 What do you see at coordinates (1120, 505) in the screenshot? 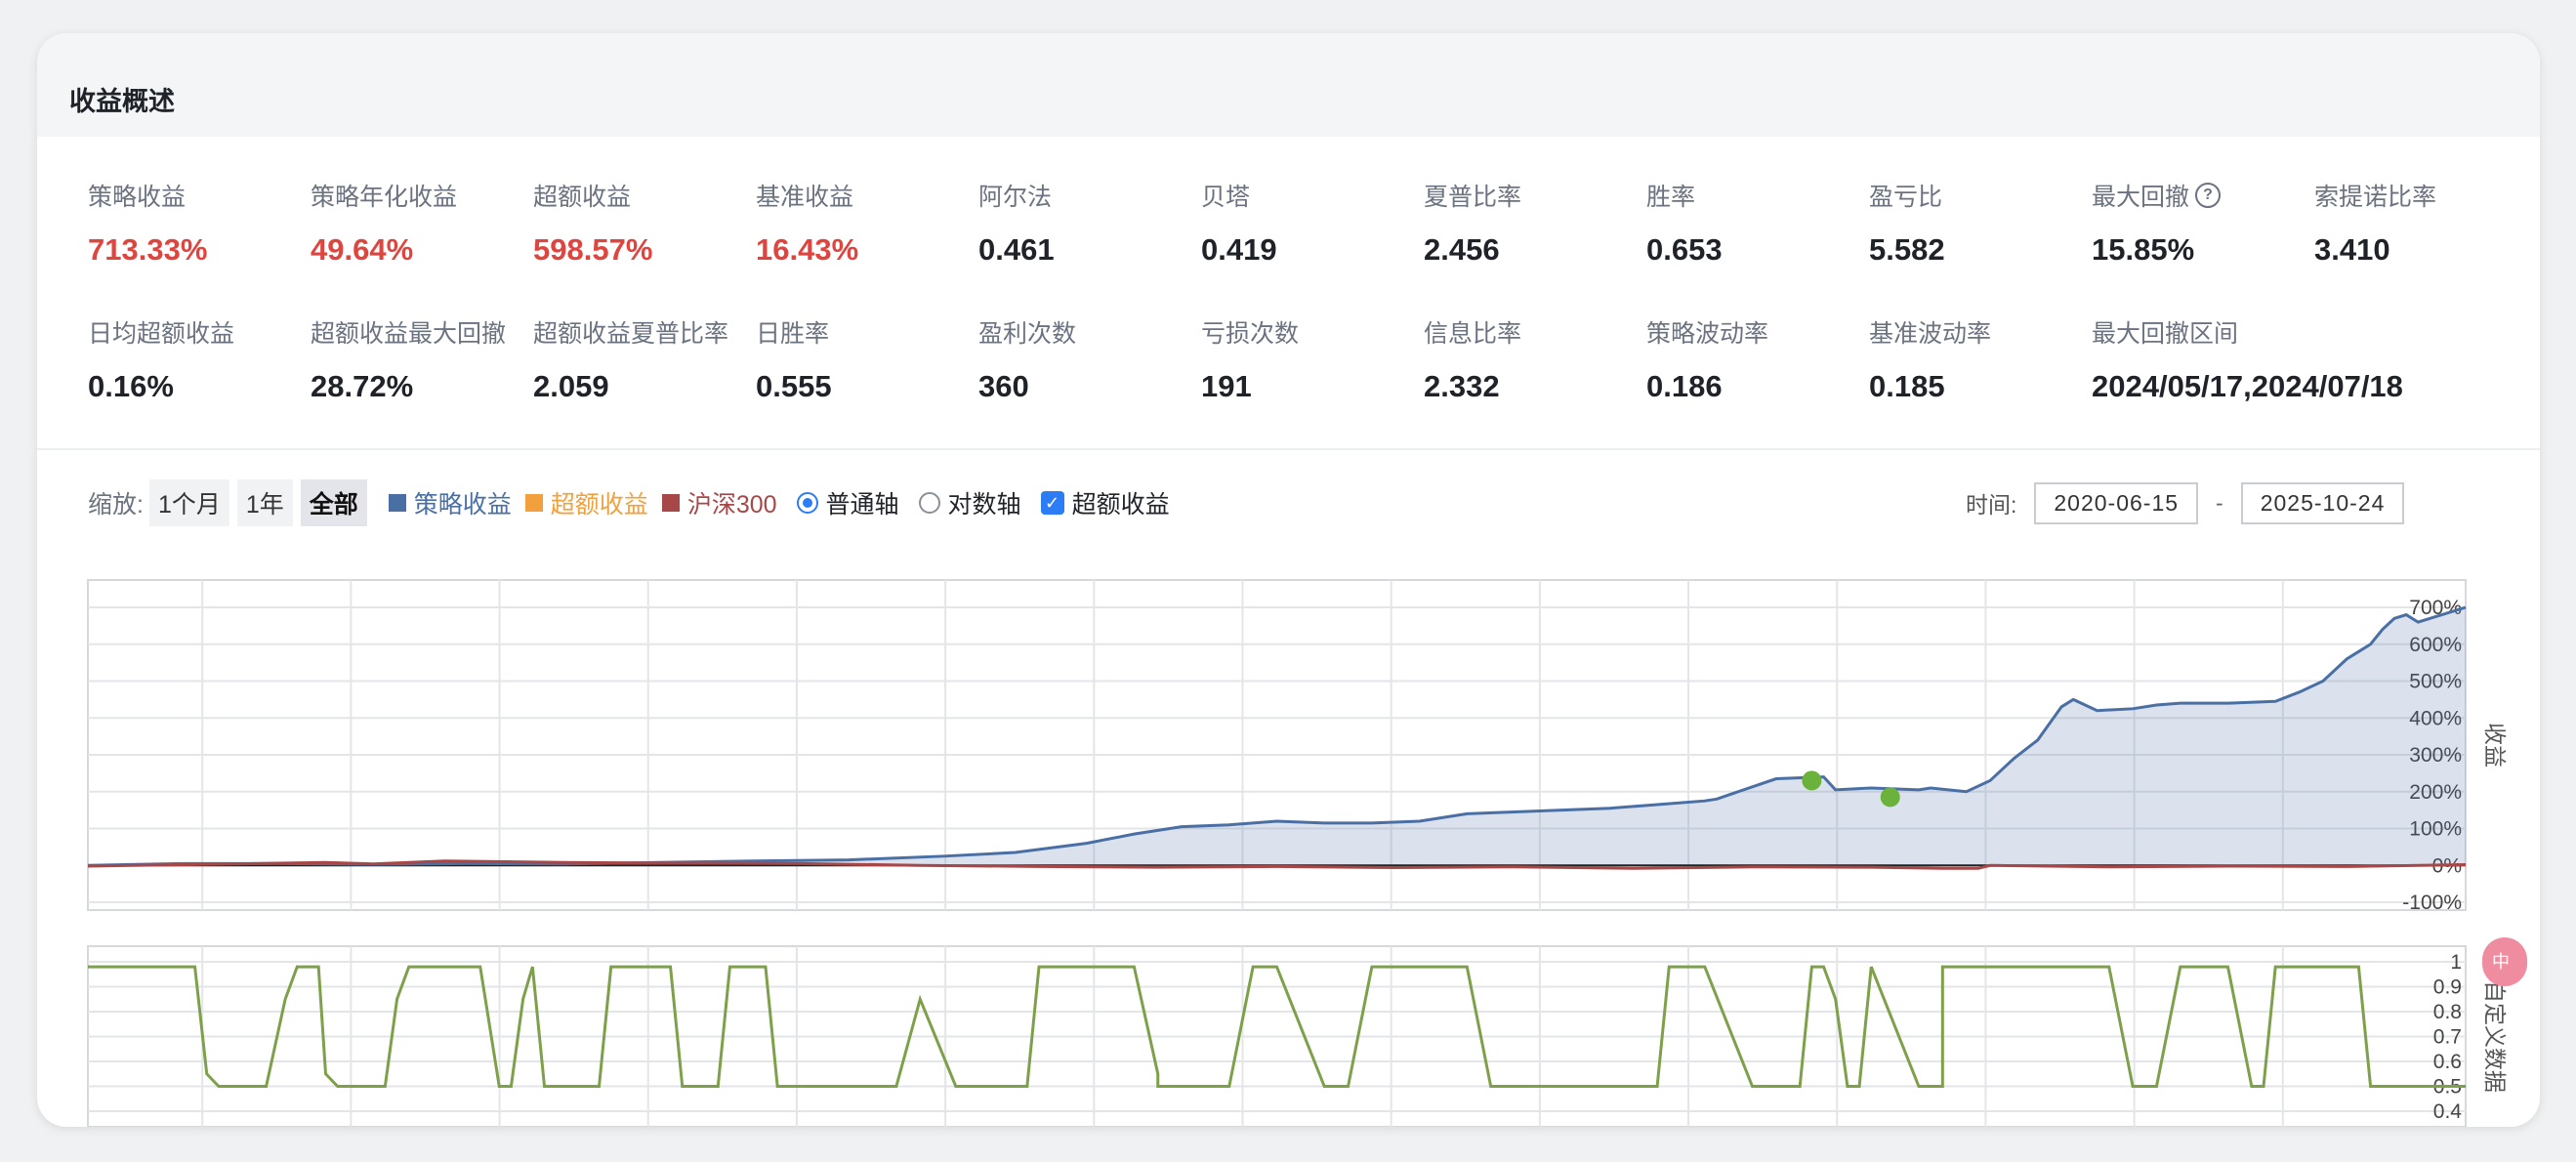
I see `excess-return-checkbox-label: 超额收益` at bounding box center [1120, 505].